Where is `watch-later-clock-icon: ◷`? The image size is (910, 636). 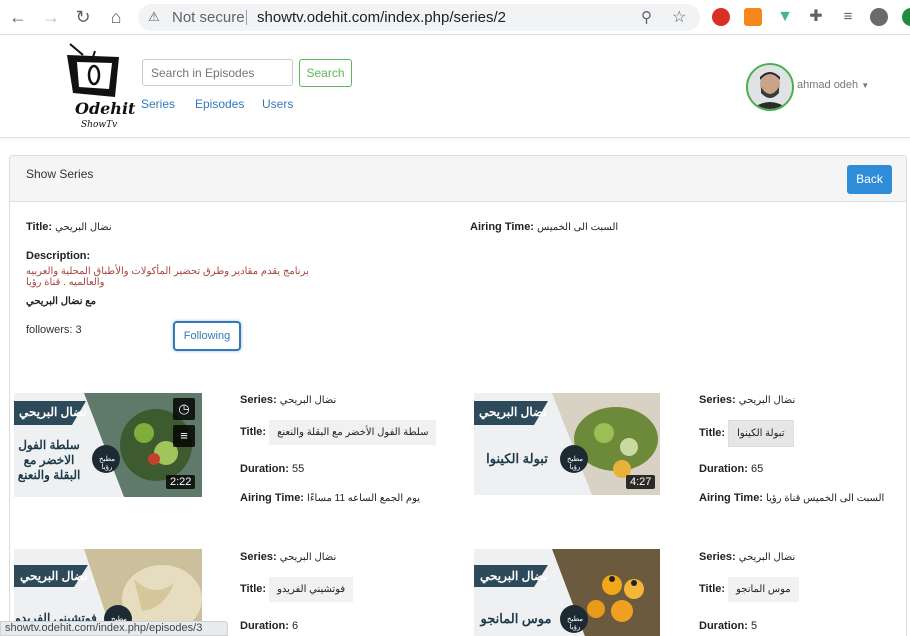 watch-later-clock-icon: ◷ is located at coordinates (184, 409).